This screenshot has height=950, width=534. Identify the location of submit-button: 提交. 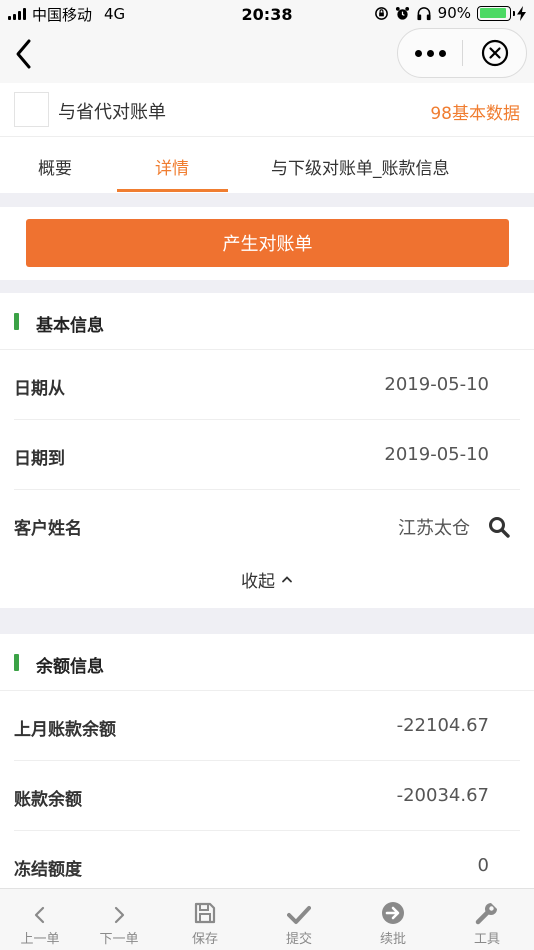
(299, 919).